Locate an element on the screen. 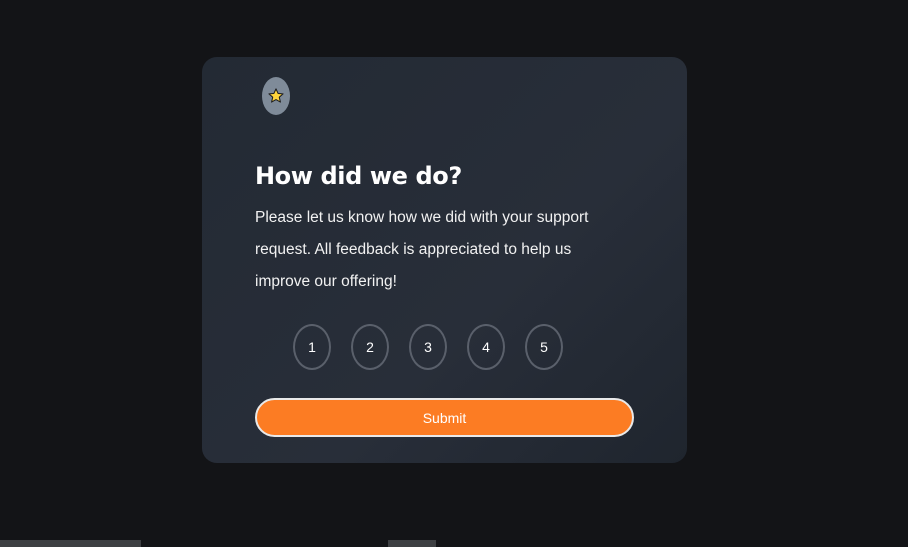  bottom-scroll-bar is located at coordinates (70, 543).